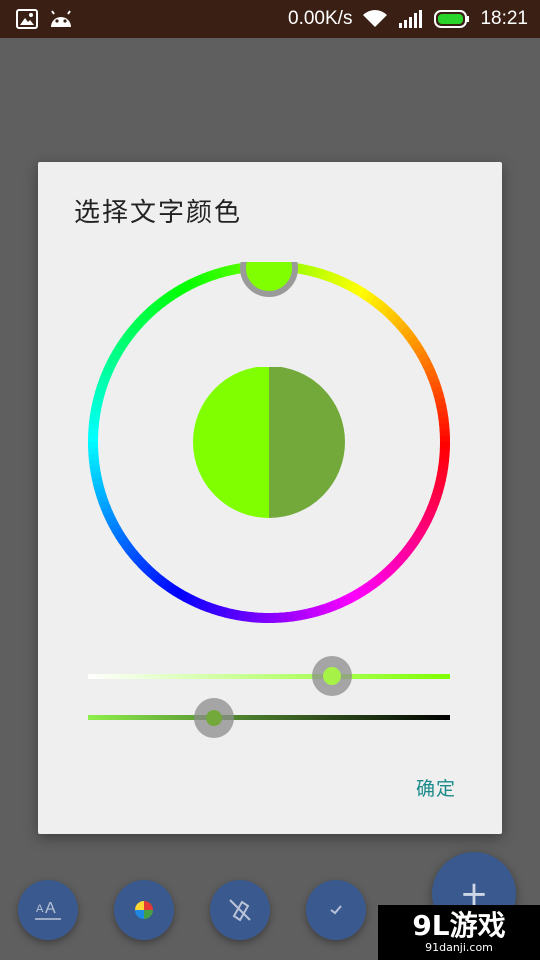 The width and height of the screenshot is (540, 960). I want to click on no-highlight-button, so click(240, 910).